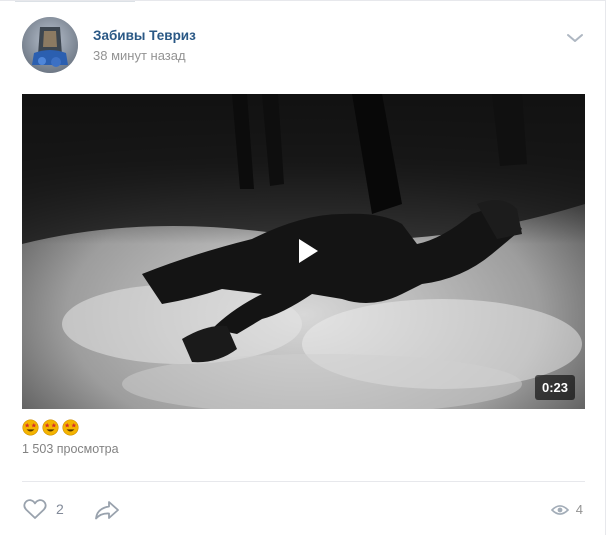 The height and width of the screenshot is (535, 607). I want to click on eye-icon, so click(559, 509).